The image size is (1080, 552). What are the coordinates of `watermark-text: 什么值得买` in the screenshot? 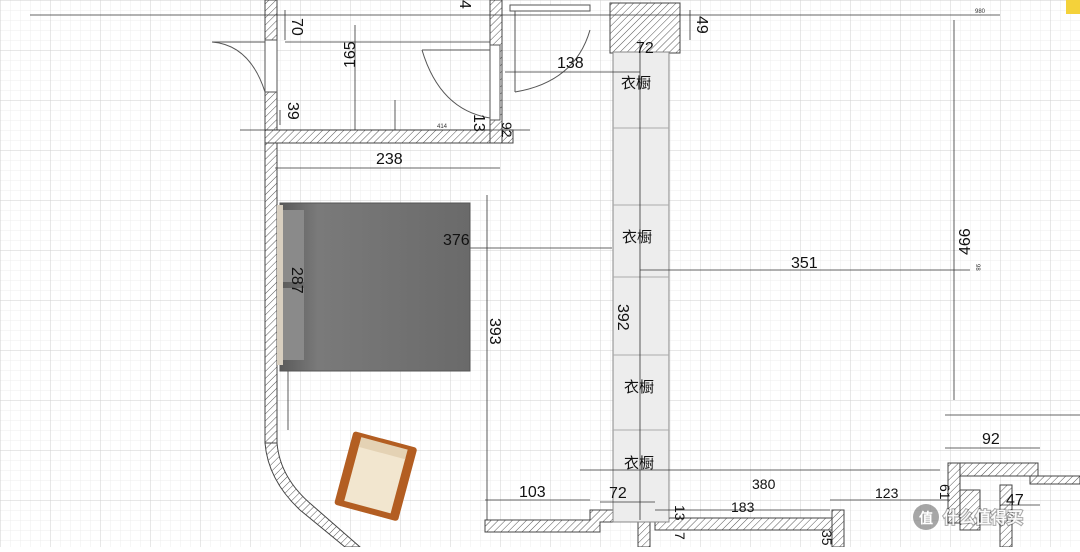 It's located at (983, 517).